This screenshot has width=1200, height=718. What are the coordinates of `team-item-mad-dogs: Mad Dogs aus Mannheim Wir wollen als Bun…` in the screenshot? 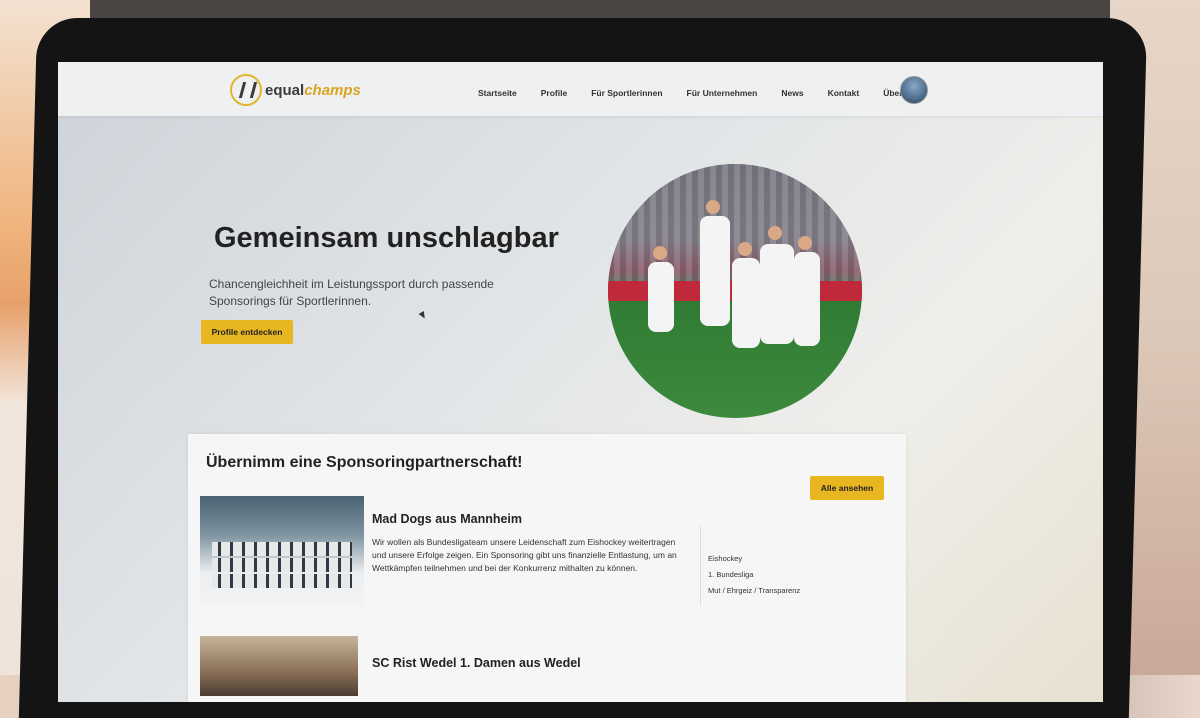 It's located at (550, 556).